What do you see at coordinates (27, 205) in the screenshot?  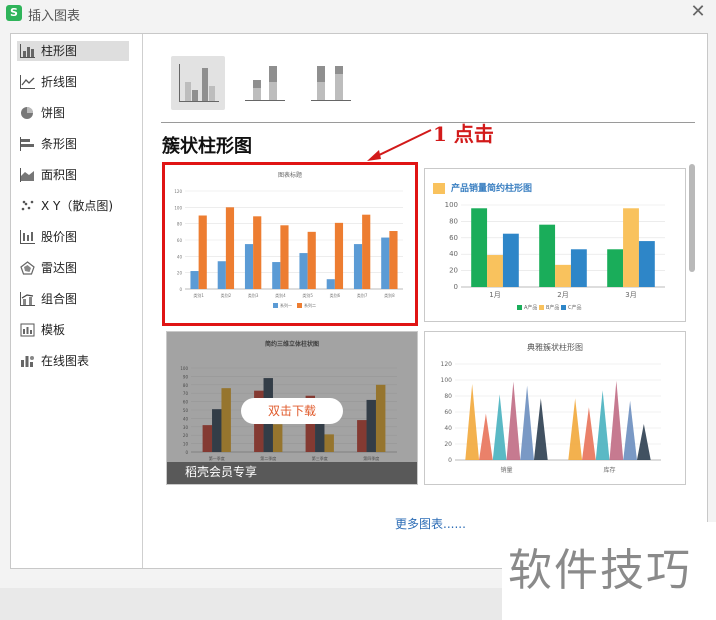 I see `scatter-chart-icon` at bounding box center [27, 205].